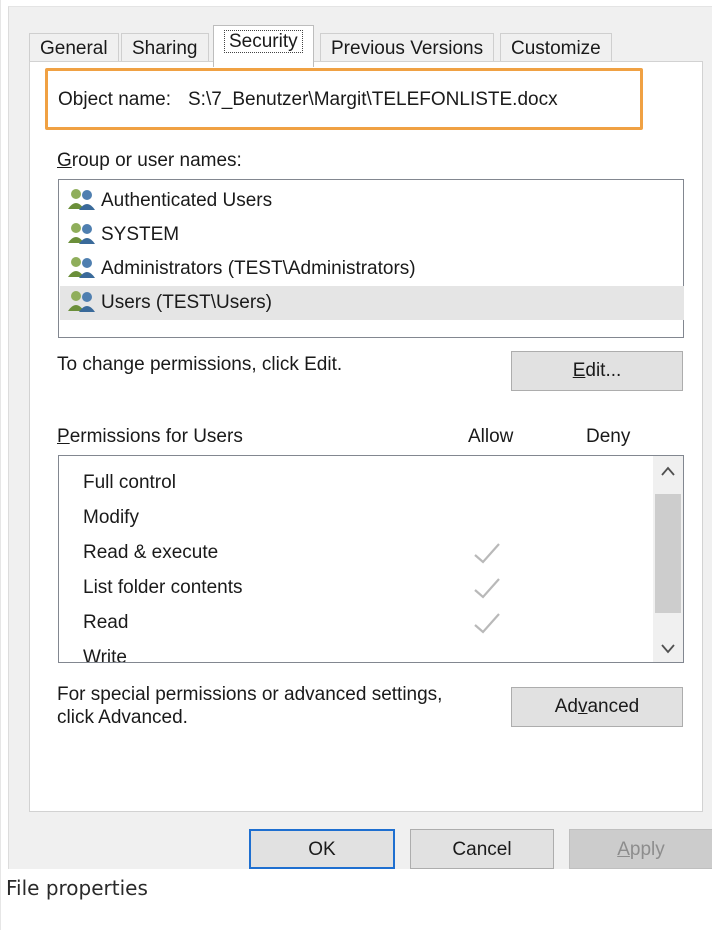 This screenshot has height=930, width=712. I want to click on perm-row-read-execute: Read & execute, so click(151, 552).